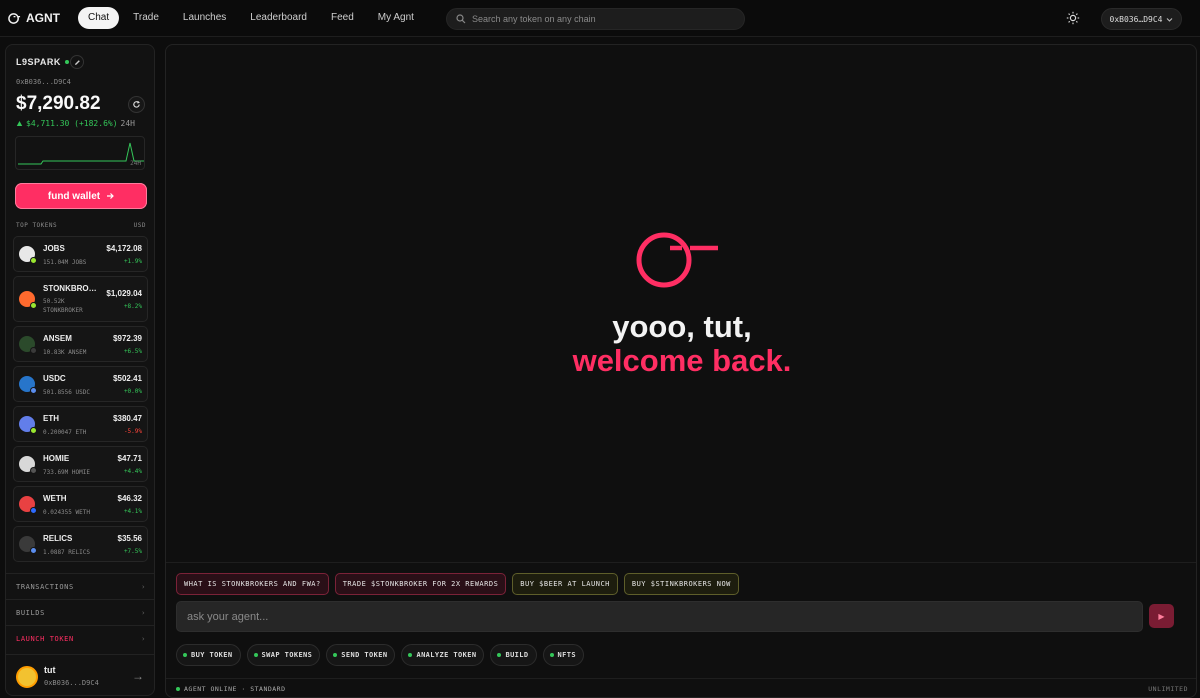 This screenshot has height=698, width=1200. Describe the element at coordinates (43, 82) in the screenshot. I see `account-address: 0xB036...D9C4` at that location.